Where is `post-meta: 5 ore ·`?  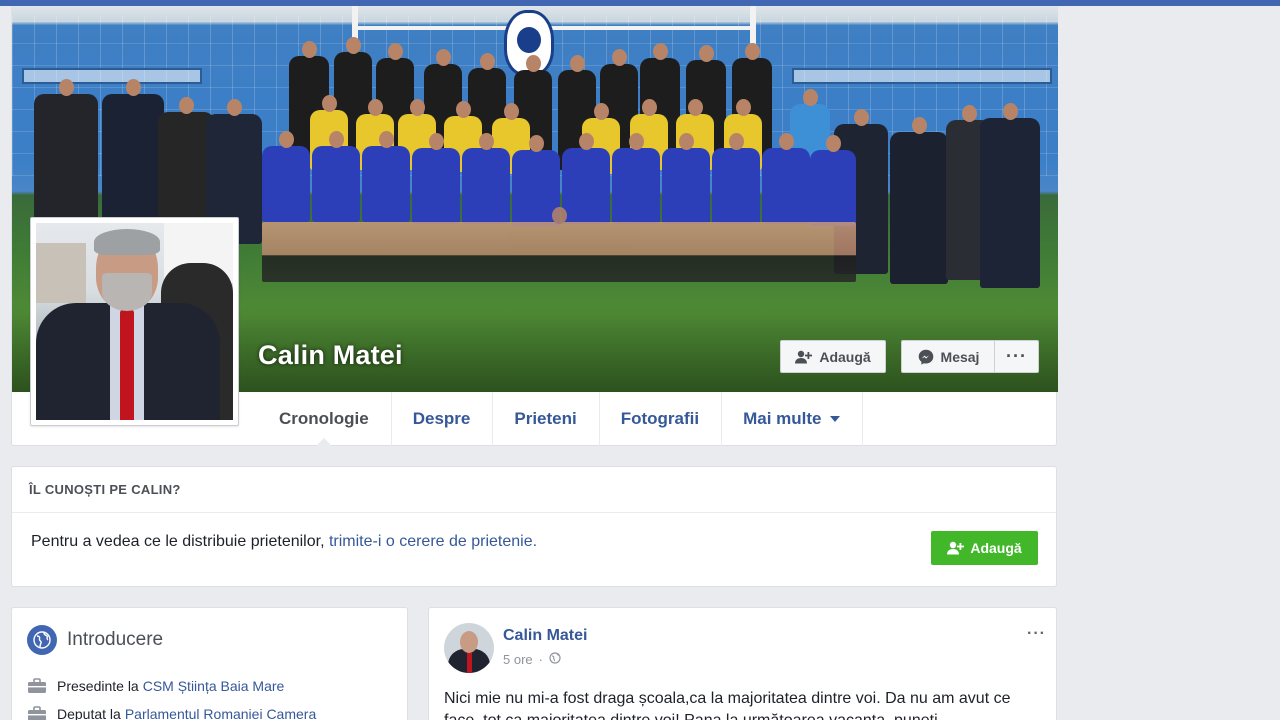
post-meta: 5 ore · is located at coordinates (532, 659).